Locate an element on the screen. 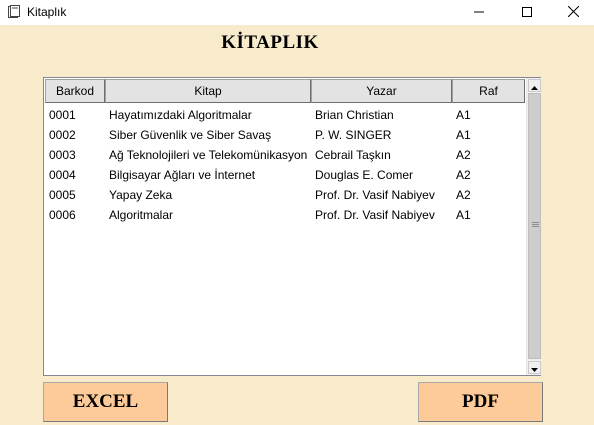 This screenshot has width=594, height=425. column-header-kitap: Kitap is located at coordinates (208, 91).